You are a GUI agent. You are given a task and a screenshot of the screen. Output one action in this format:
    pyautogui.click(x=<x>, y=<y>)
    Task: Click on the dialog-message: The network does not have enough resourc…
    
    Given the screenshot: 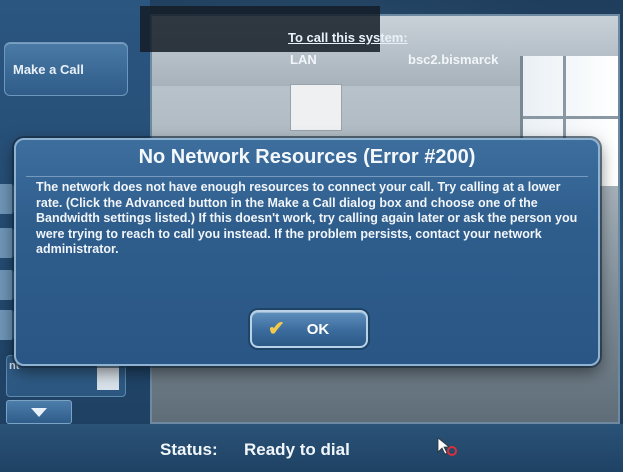 What is the action you would take?
    pyautogui.click(x=307, y=218)
    